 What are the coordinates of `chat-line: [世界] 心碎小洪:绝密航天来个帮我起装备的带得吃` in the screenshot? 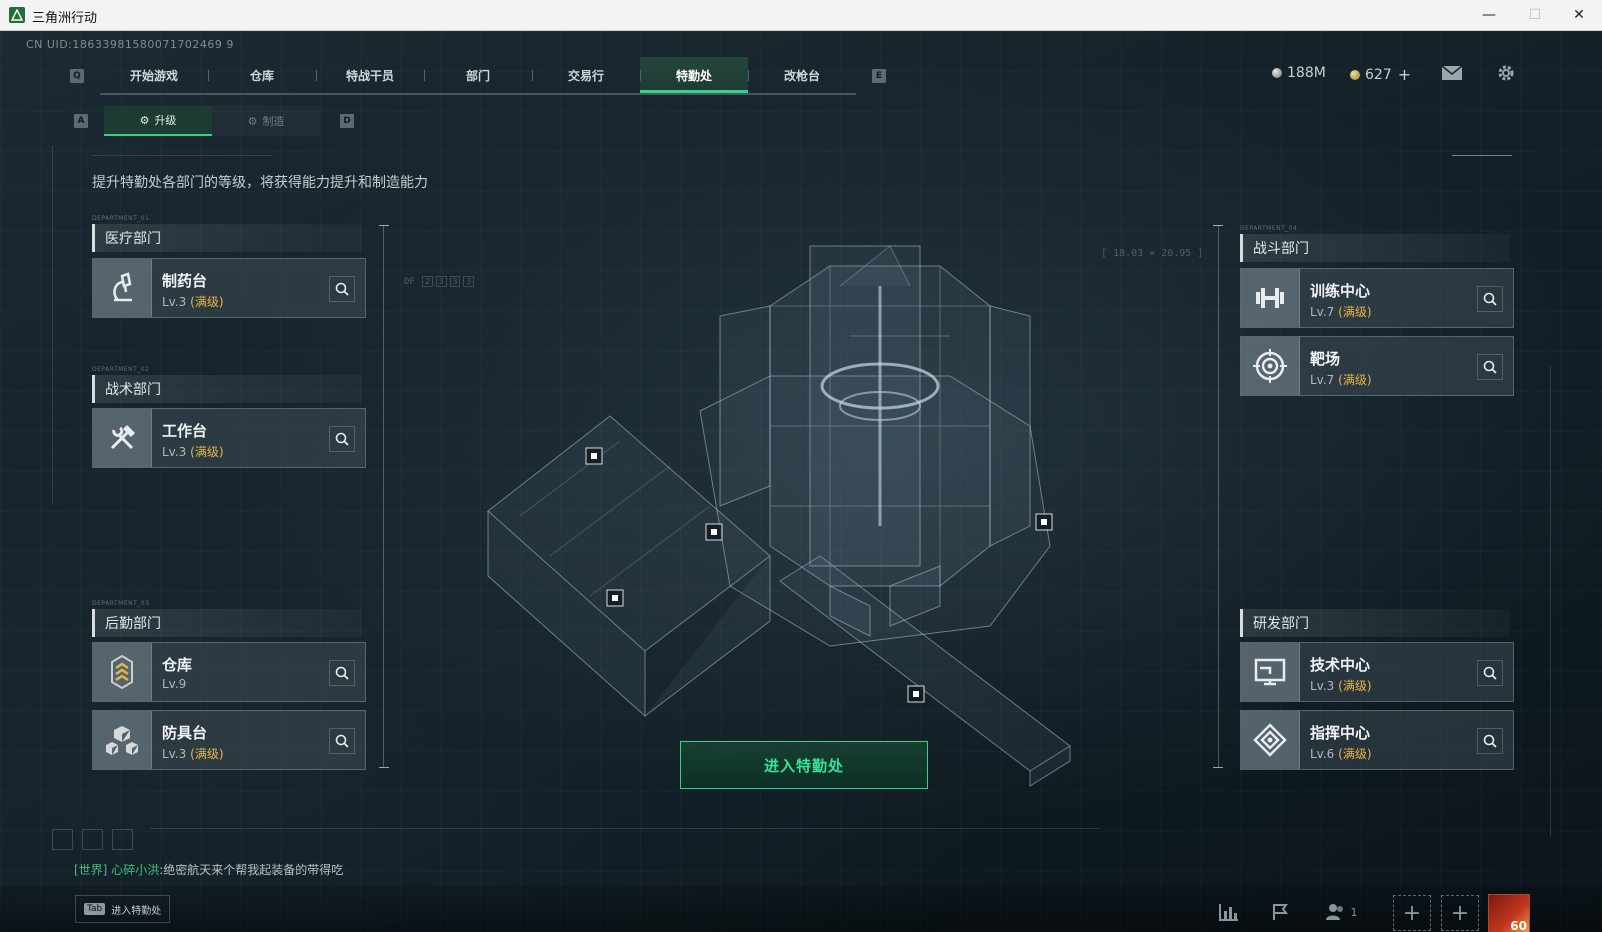 It's located at (208, 869).